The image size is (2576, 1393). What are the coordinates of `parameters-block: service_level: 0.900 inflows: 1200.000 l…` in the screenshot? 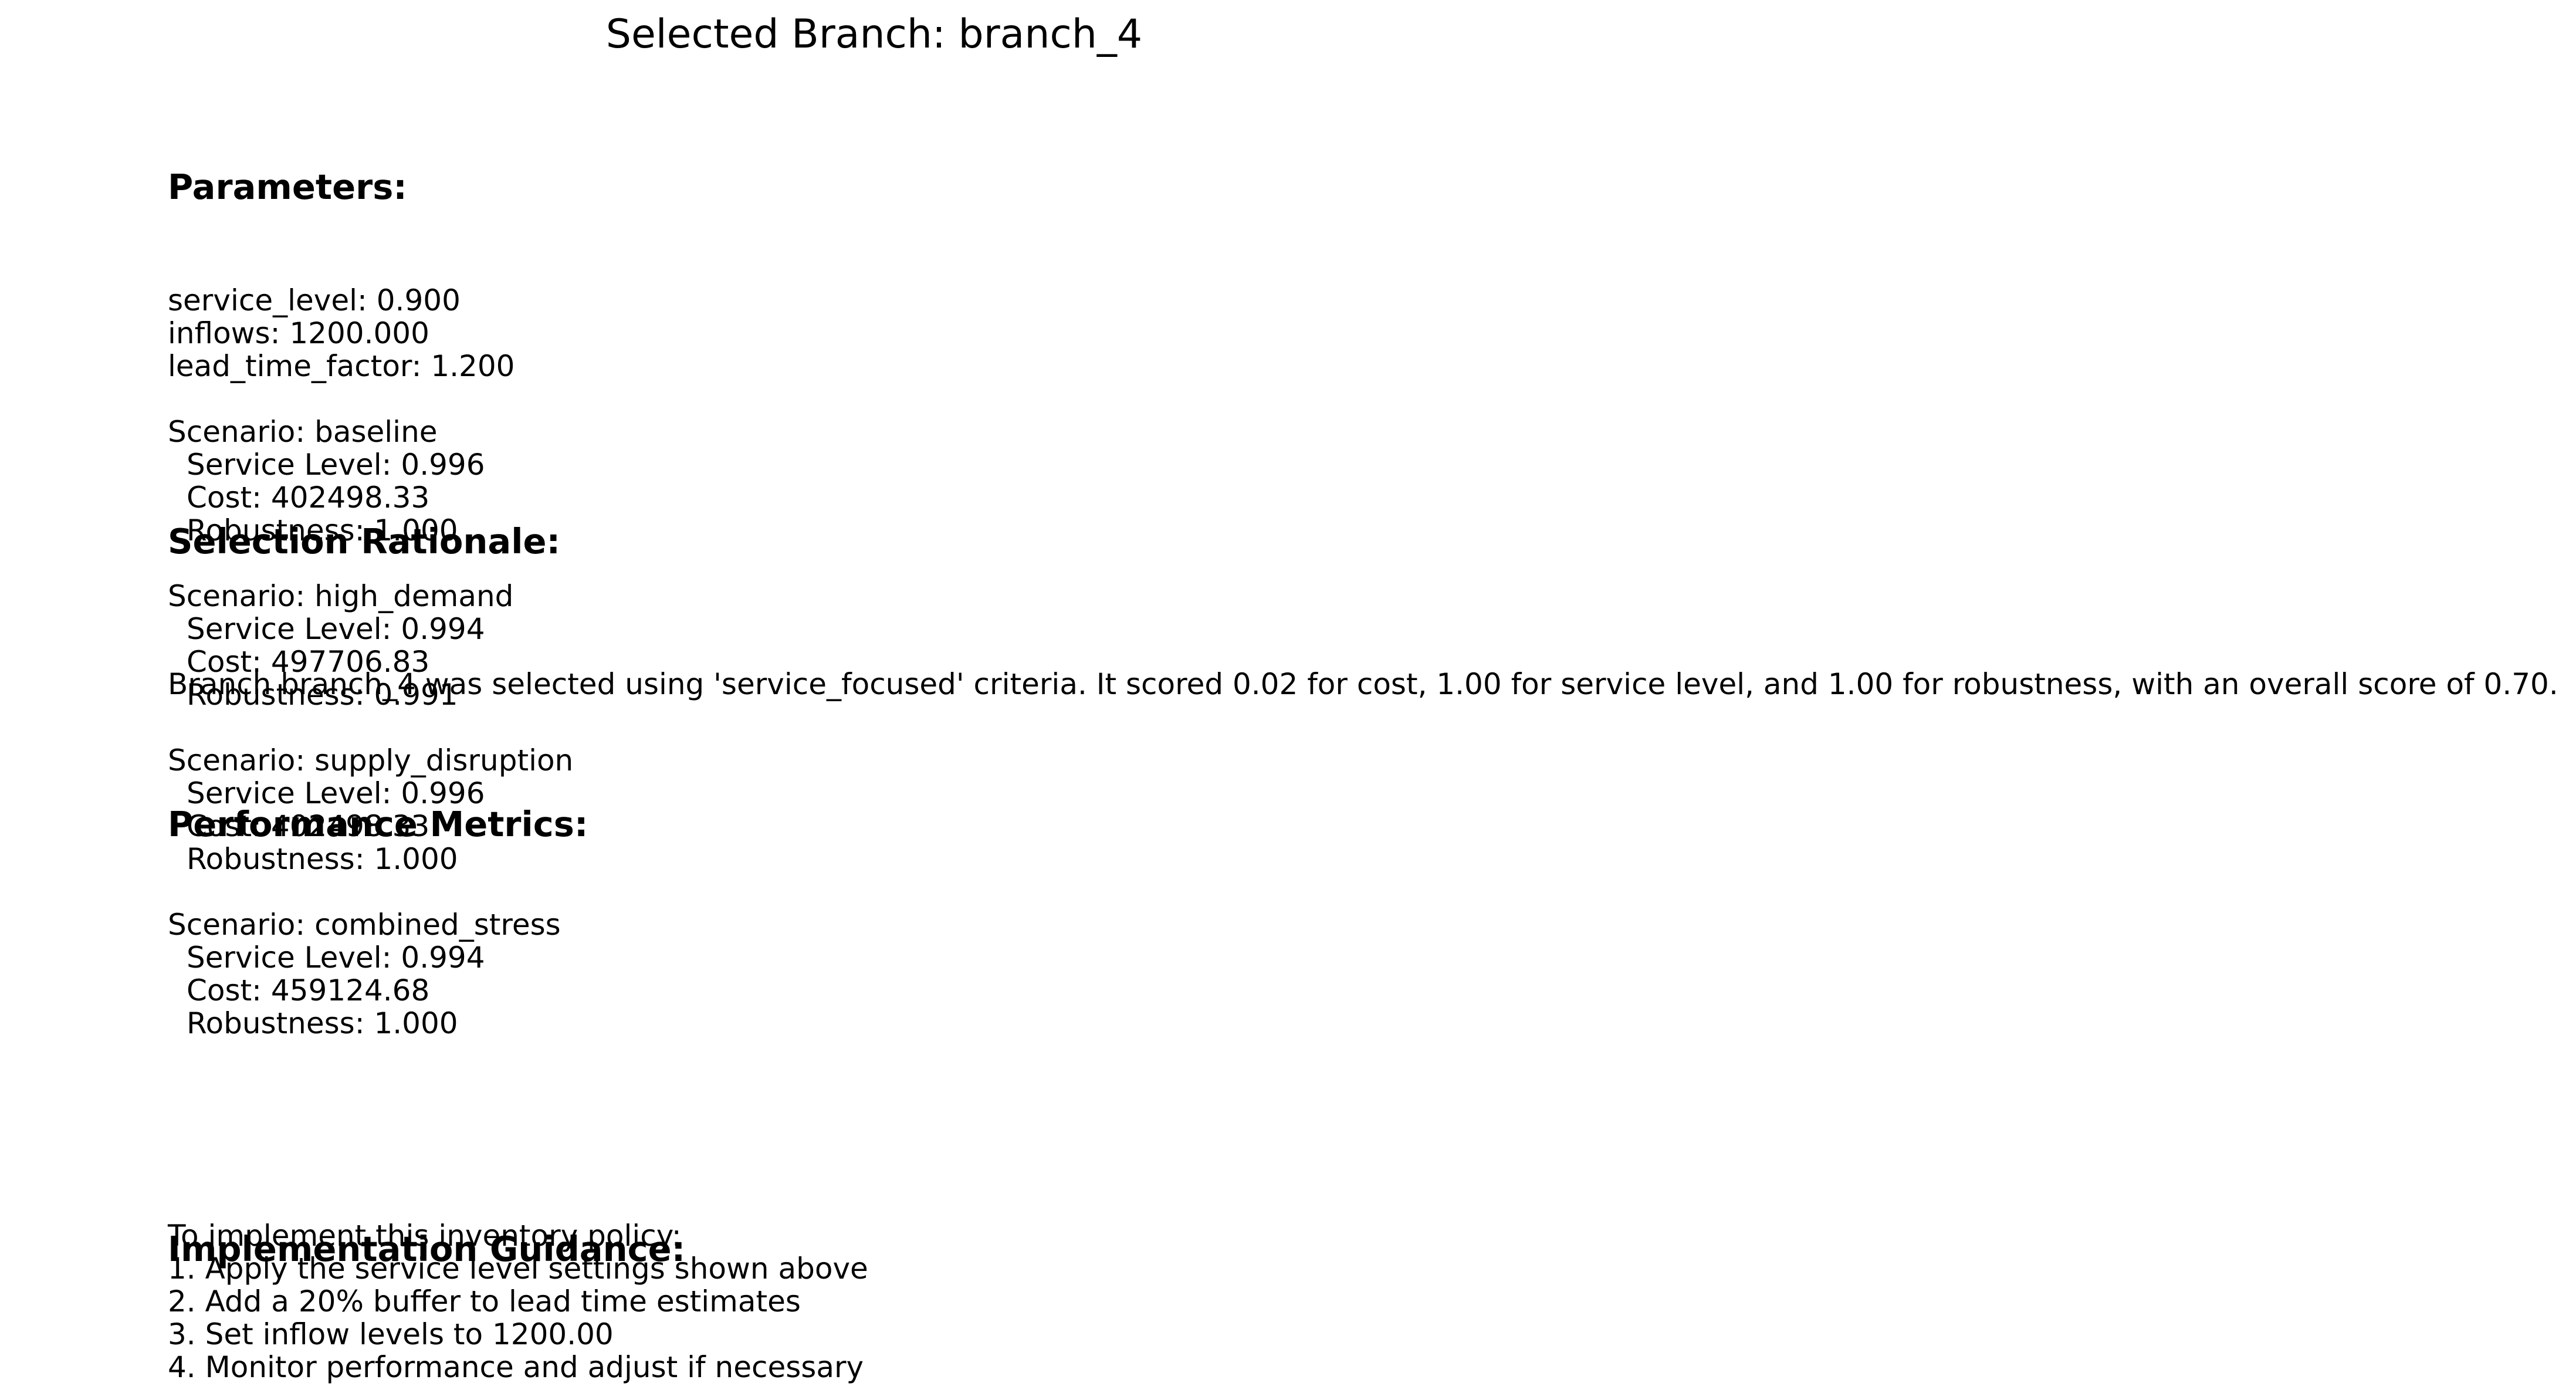 It's located at (370, 662).